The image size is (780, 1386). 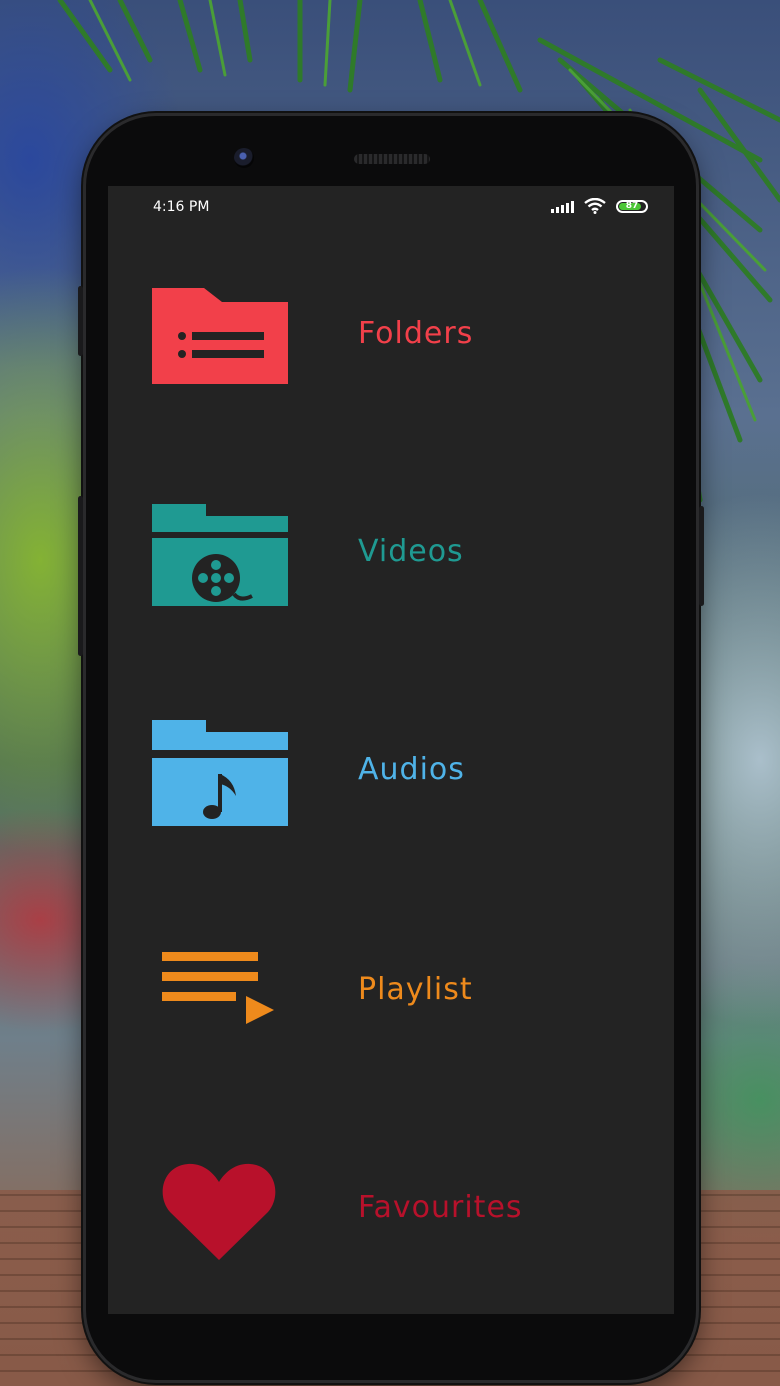 What do you see at coordinates (392, 159) in the screenshot?
I see `earpiece-speaker` at bounding box center [392, 159].